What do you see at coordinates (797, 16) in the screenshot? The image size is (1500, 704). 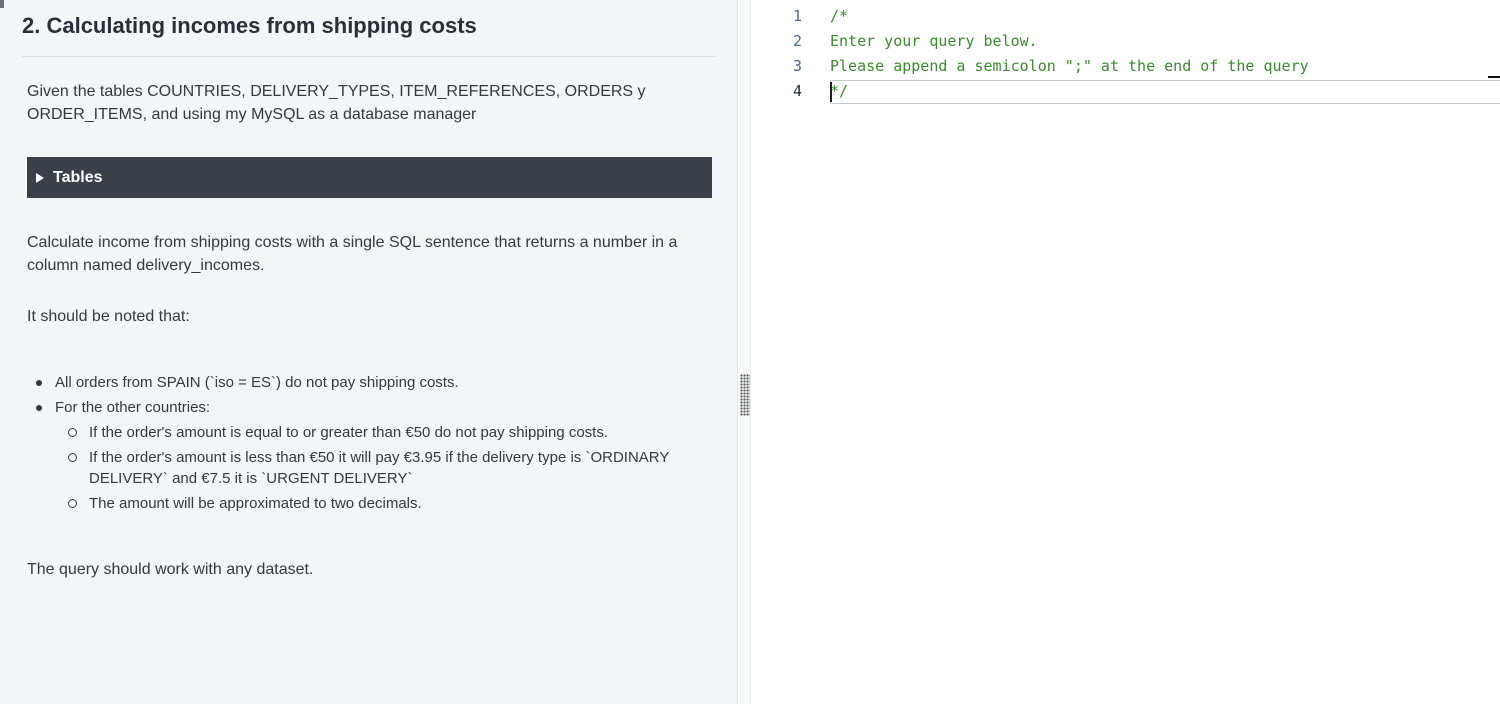 I see `line-number: 1` at bounding box center [797, 16].